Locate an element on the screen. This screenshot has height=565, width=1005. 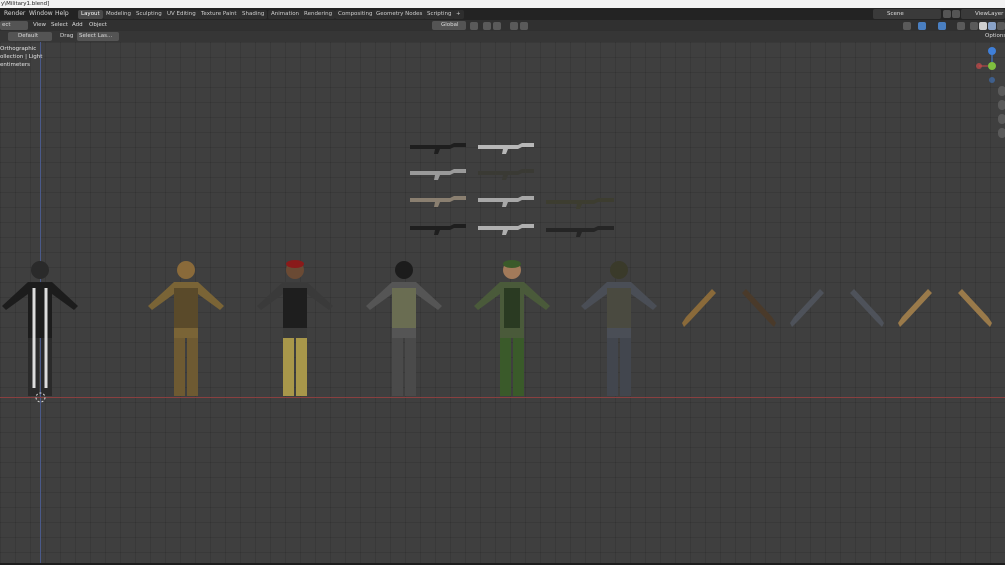
zoom-icon is located at coordinates (1001, 91).